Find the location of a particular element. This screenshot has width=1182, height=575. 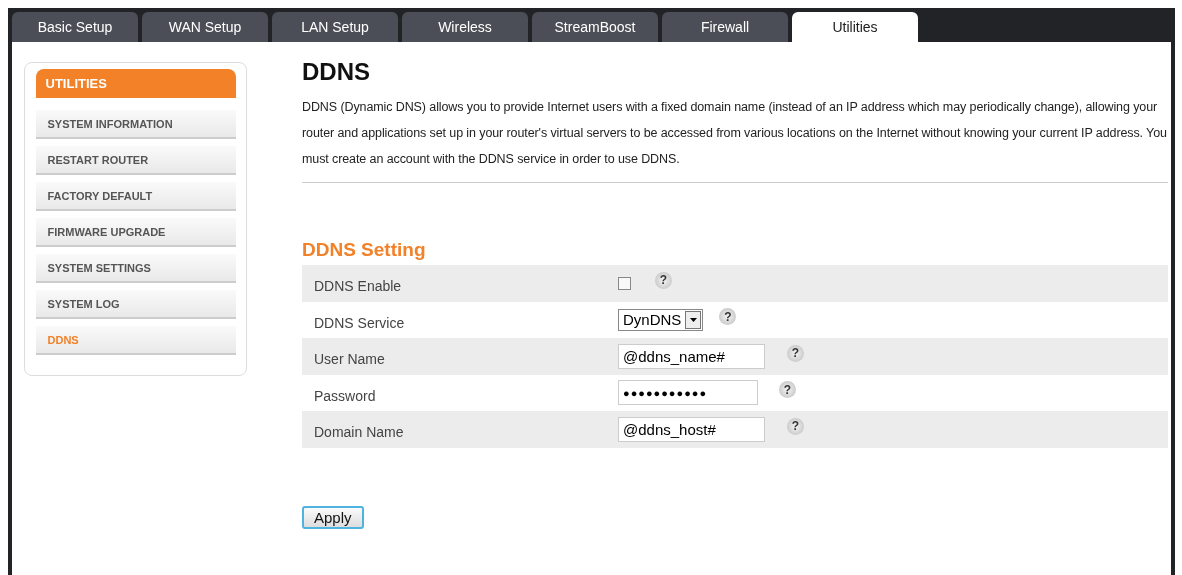

sidebar-header: UTILITIES is located at coordinates (135, 83).